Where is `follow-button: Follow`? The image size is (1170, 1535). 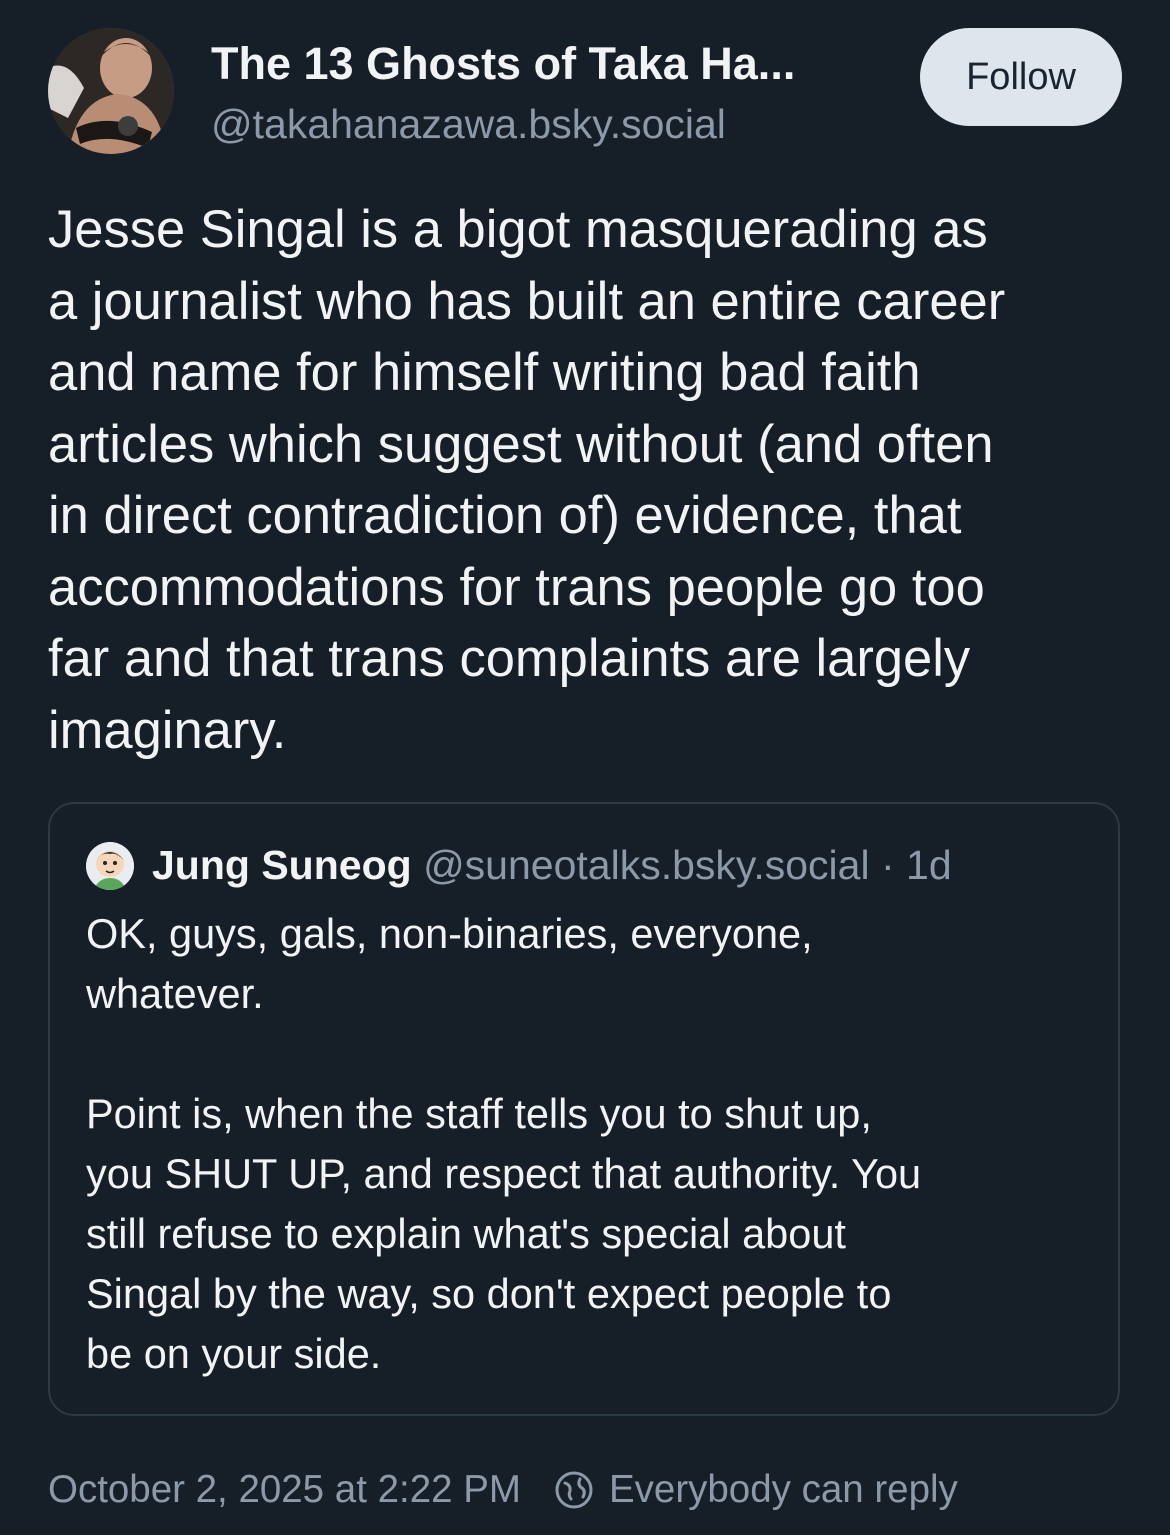
follow-button: Follow is located at coordinates (1021, 77).